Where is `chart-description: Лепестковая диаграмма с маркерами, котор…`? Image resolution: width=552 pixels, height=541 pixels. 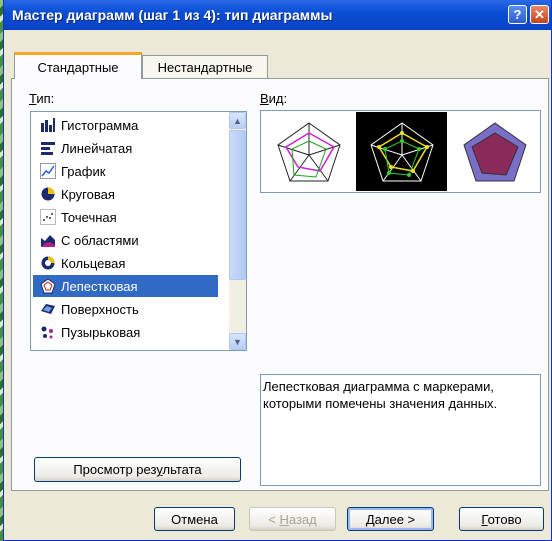 chart-description: Лепестковая диаграмма с маркерами, котор… is located at coordinates (400, 430).